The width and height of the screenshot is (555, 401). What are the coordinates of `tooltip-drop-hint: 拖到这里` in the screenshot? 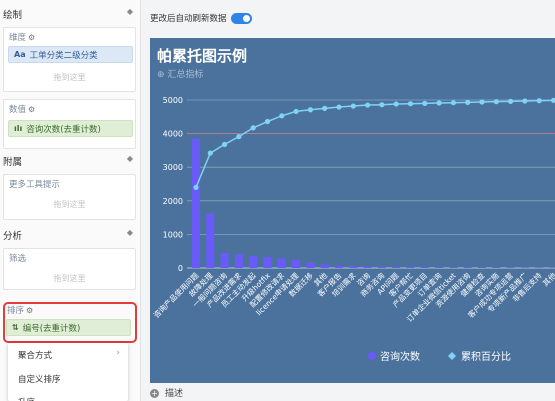 It's located at (69, 204).